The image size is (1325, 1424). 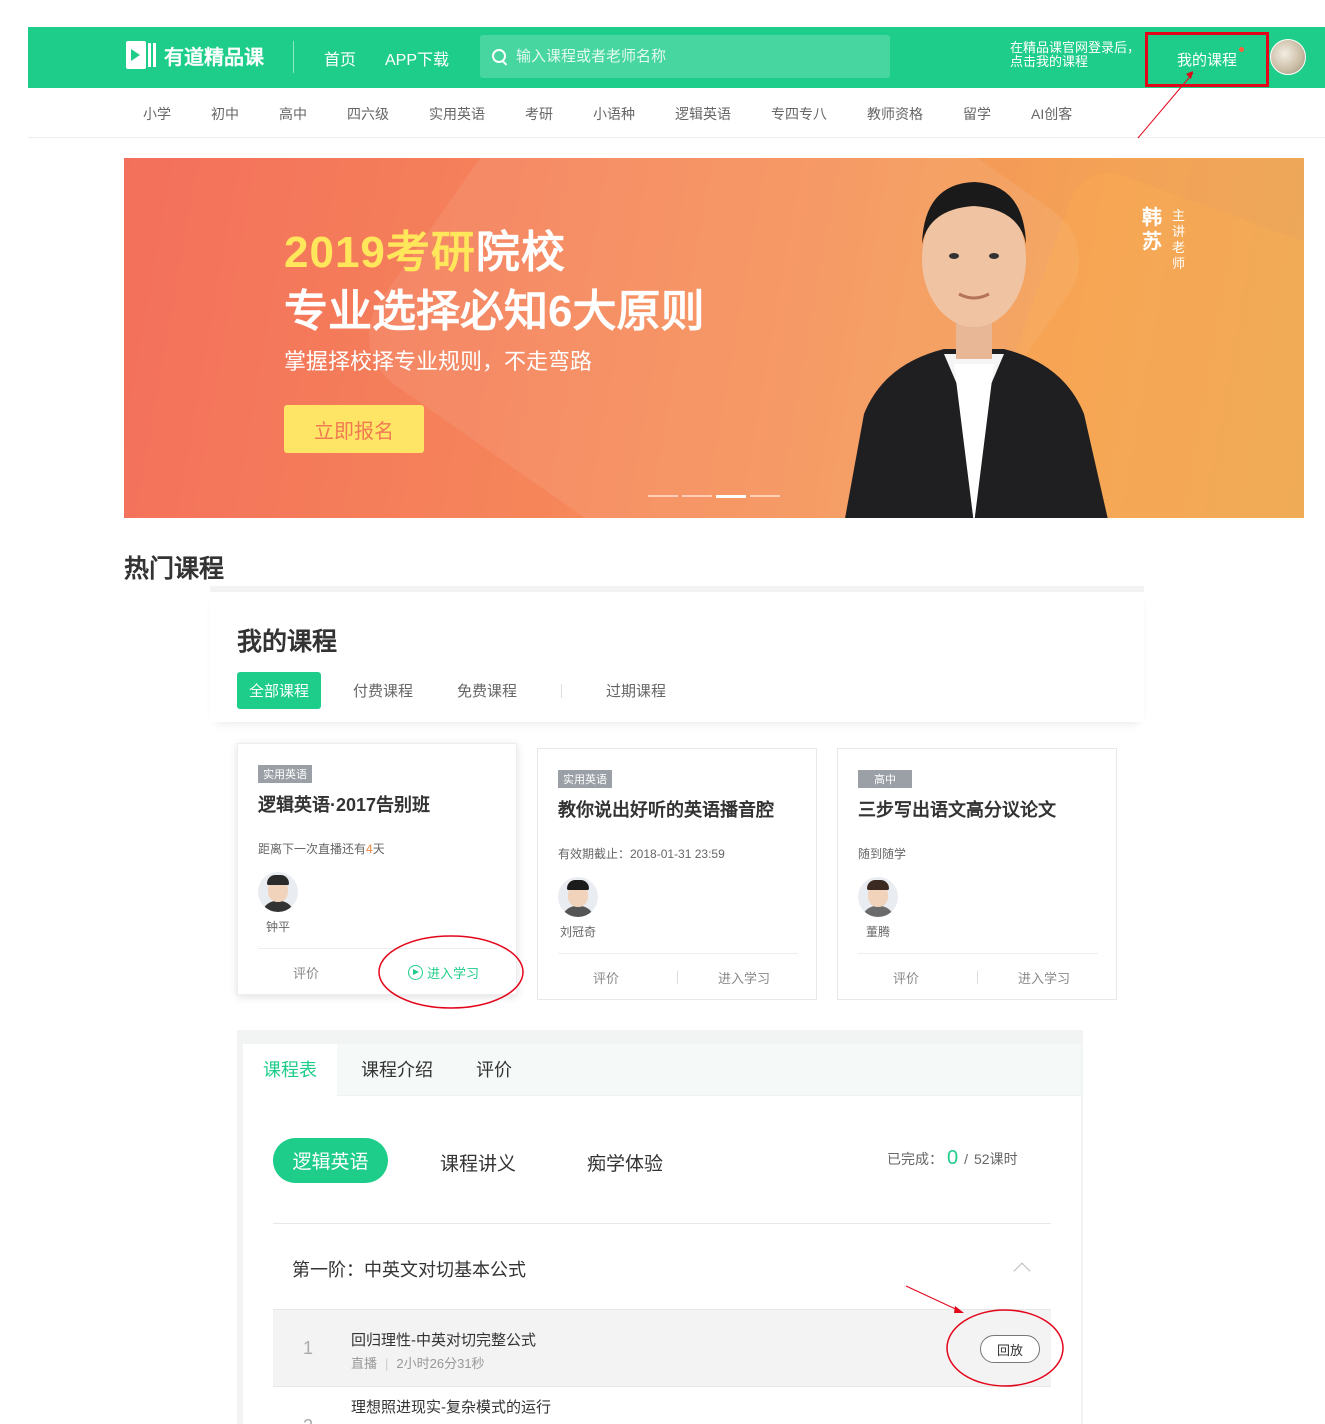 I want to click on banner-headline: 2019考研院校, so click(x=425, y=252).